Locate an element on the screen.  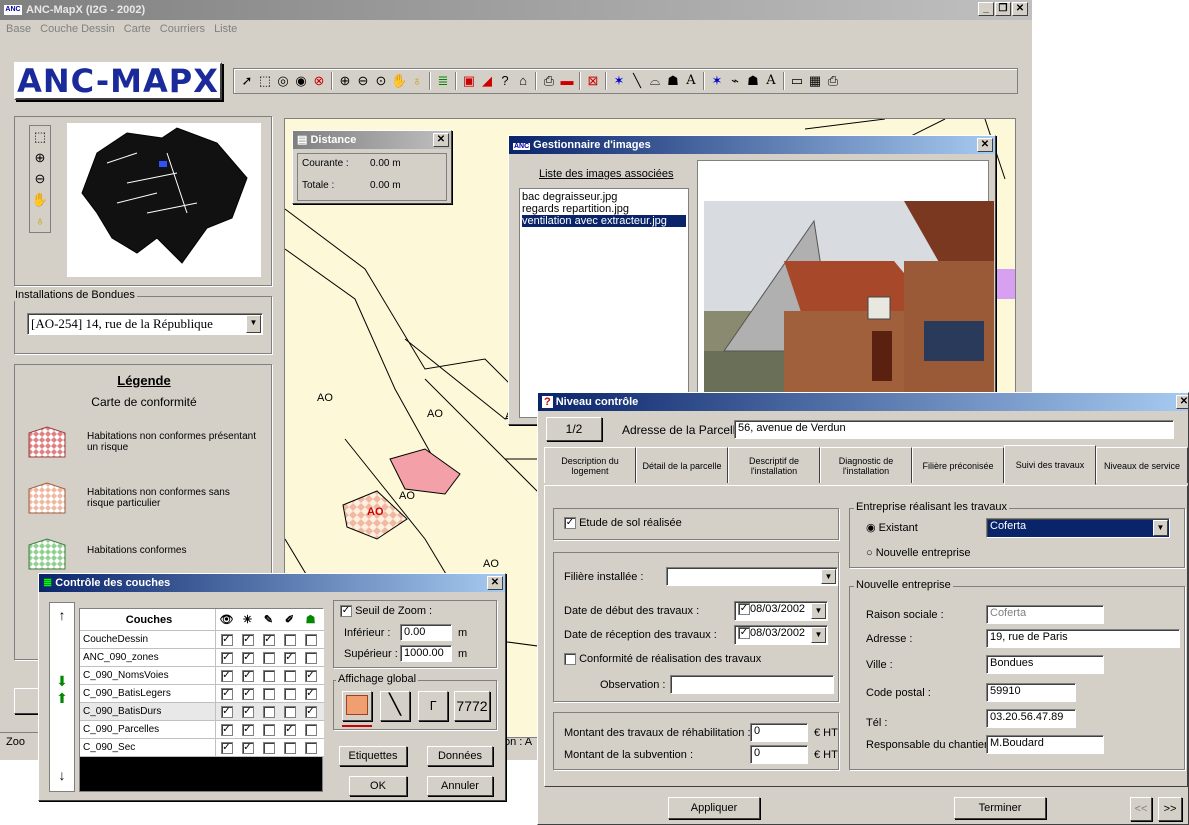
ov-pan-icon: ✋ is located at coordinates (40, 199).